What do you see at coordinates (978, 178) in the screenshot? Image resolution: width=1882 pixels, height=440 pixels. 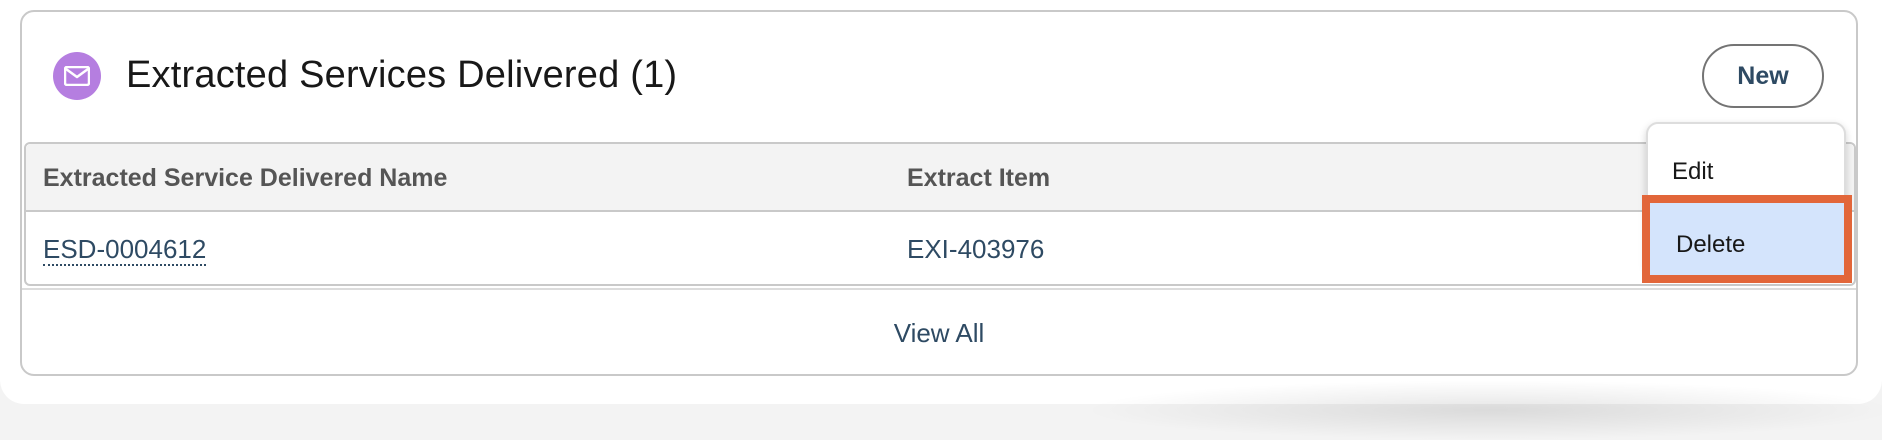 I see `column-header-extract-item: Extract Item` at bounding box center [978, 178].